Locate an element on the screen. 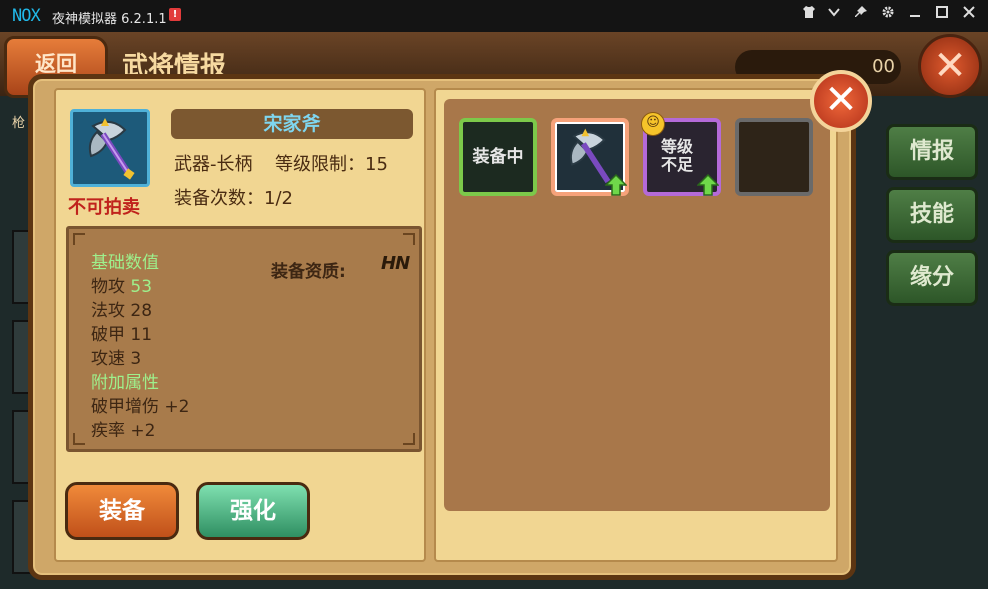 This screenshot has width=988, height=589. item-name: 宋家斧 is located at coordinates (292, 124).